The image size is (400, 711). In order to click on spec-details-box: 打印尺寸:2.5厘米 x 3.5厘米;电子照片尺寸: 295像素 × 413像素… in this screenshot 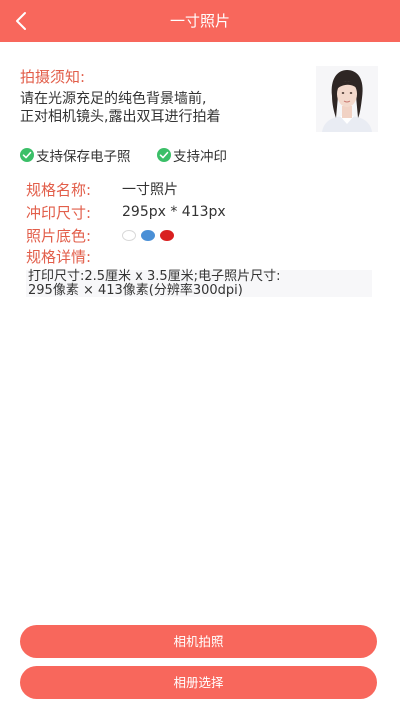, I will do `click(199, 283)`.